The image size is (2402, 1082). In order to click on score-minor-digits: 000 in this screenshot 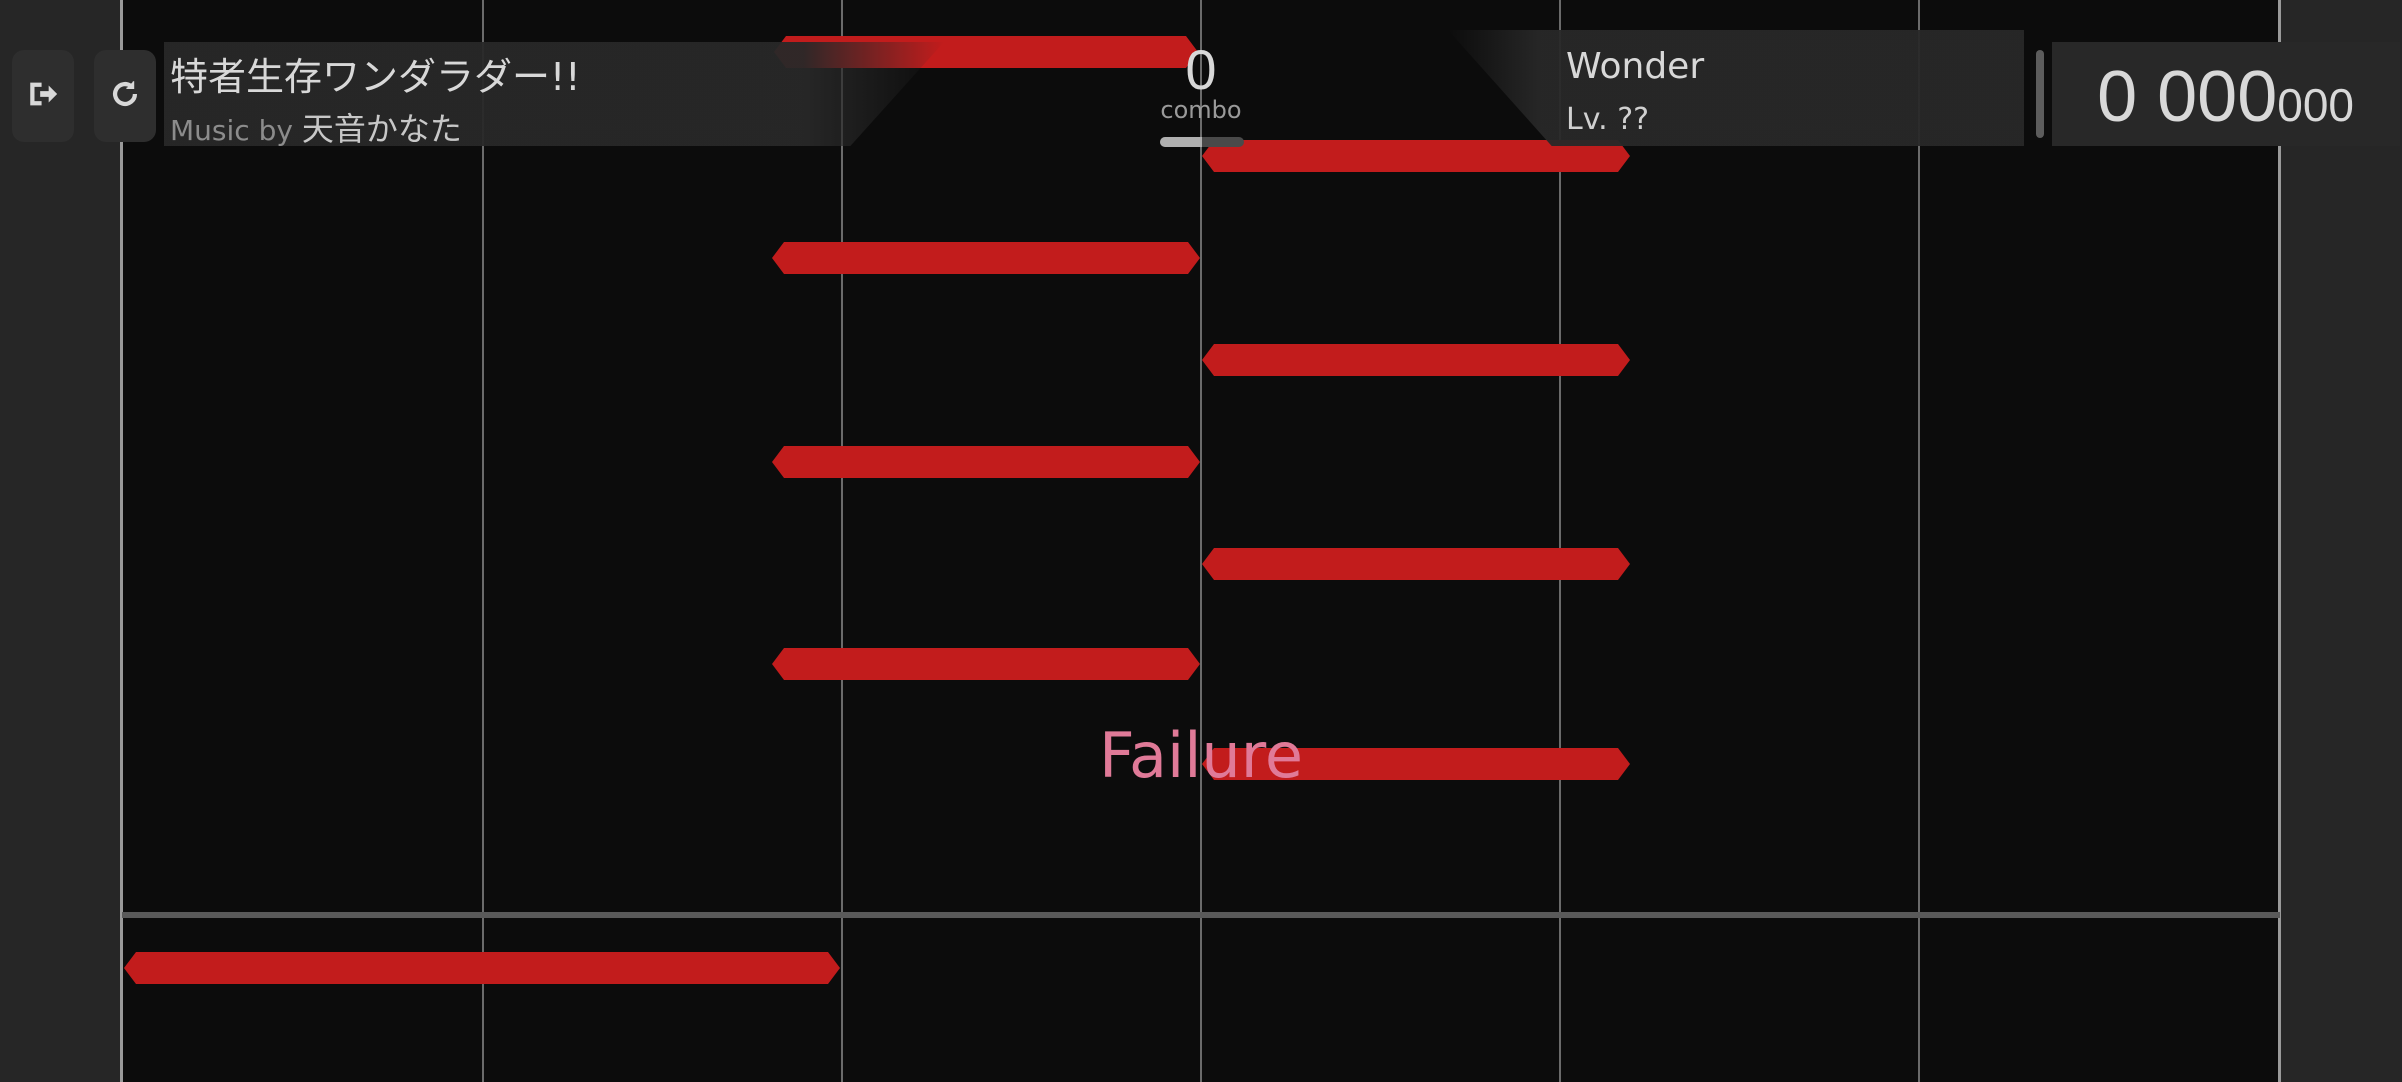, I will do `click(2315, 105)`.